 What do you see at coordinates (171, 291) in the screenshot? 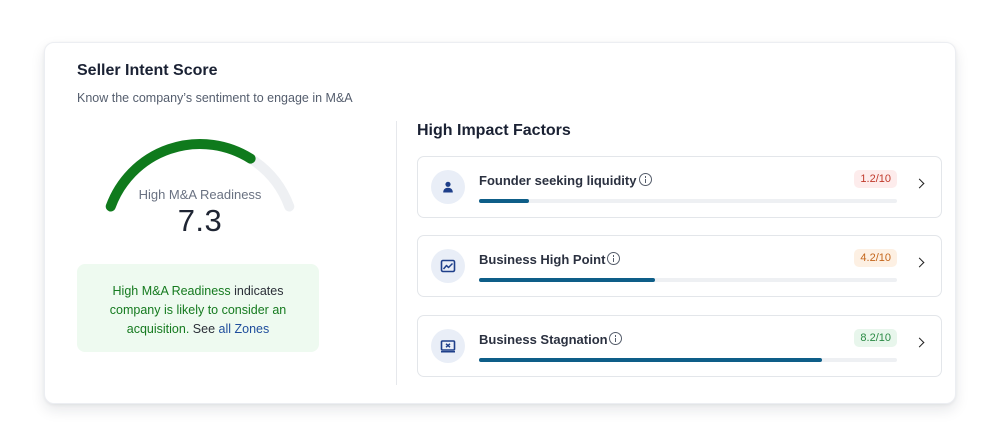
I see `note-highlight: High M&A Readiness` at bounding box center [171, 291].